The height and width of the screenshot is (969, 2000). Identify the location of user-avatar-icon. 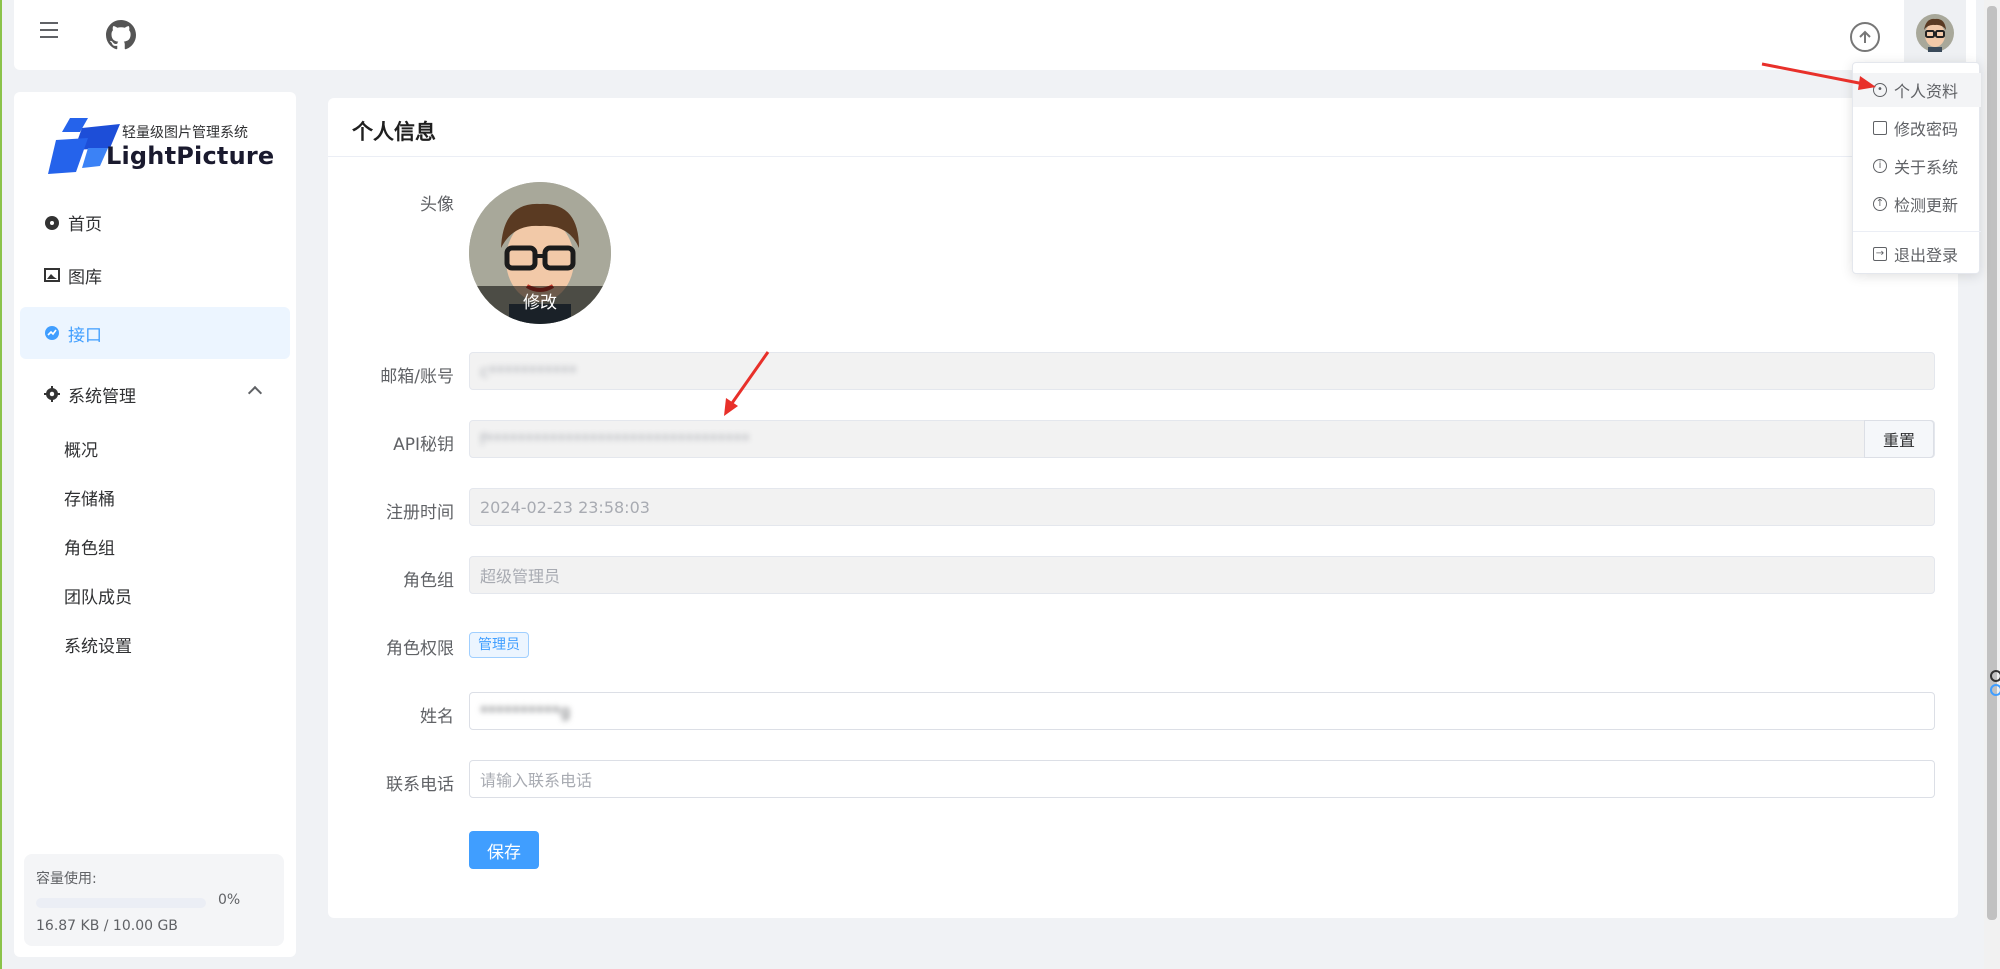
(1935, 33).